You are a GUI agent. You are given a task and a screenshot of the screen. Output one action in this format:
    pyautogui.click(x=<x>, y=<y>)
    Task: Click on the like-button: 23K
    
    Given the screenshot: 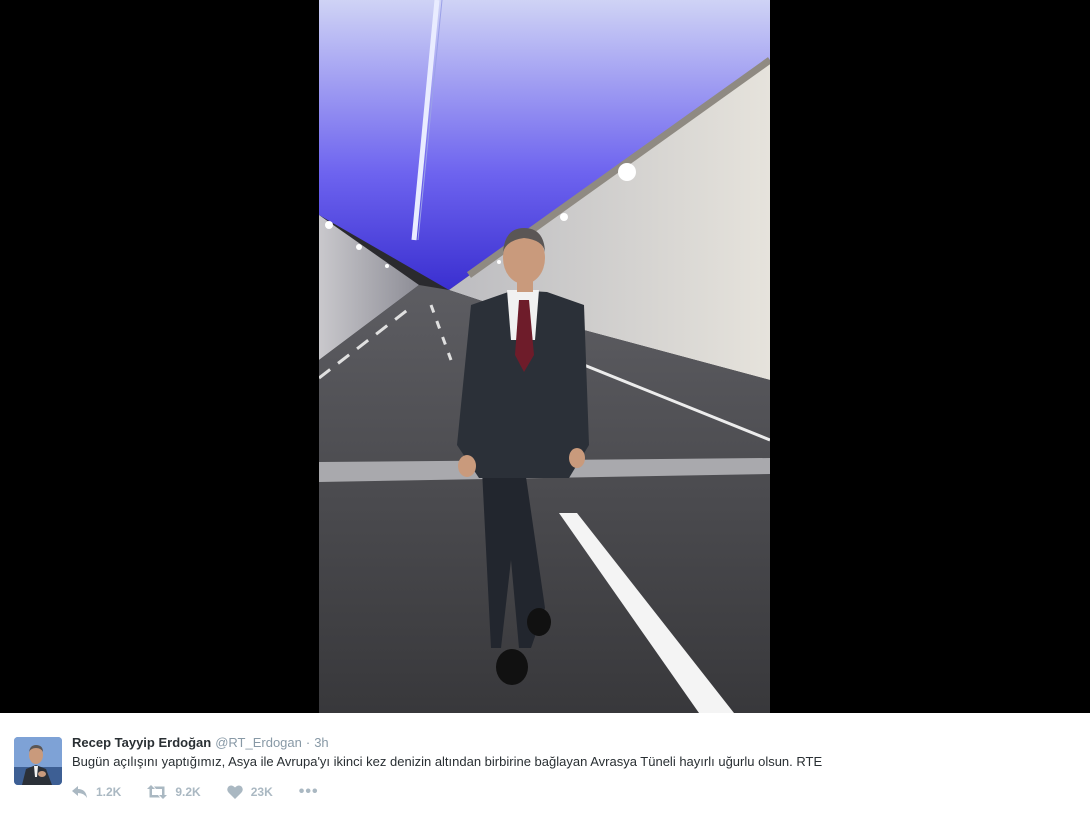 What is the action you would take?
    pyautogui.click(x=249, y=792)
    